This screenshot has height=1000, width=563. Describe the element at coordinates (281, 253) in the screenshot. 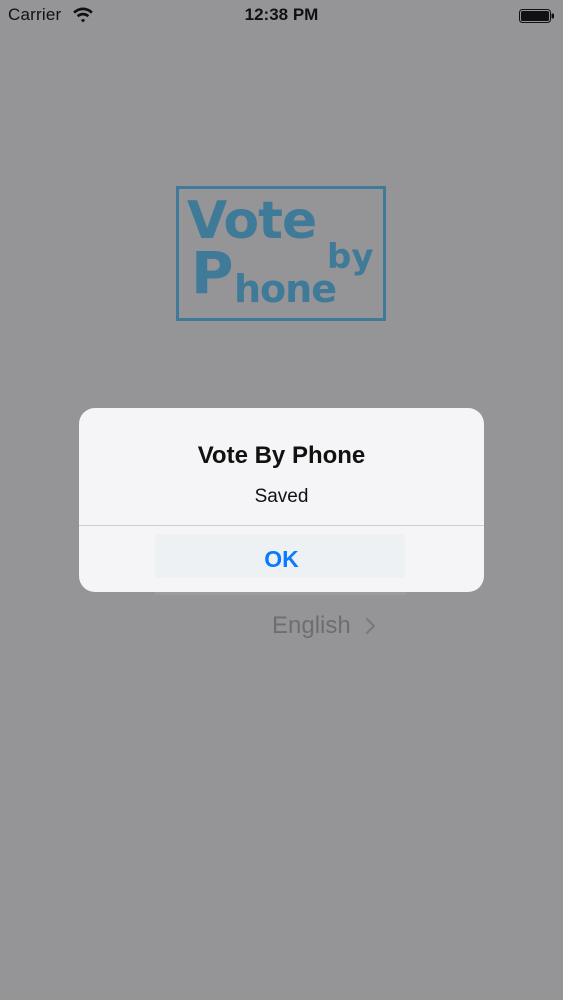

I see `app-logo: Vote P hone by` at that location.